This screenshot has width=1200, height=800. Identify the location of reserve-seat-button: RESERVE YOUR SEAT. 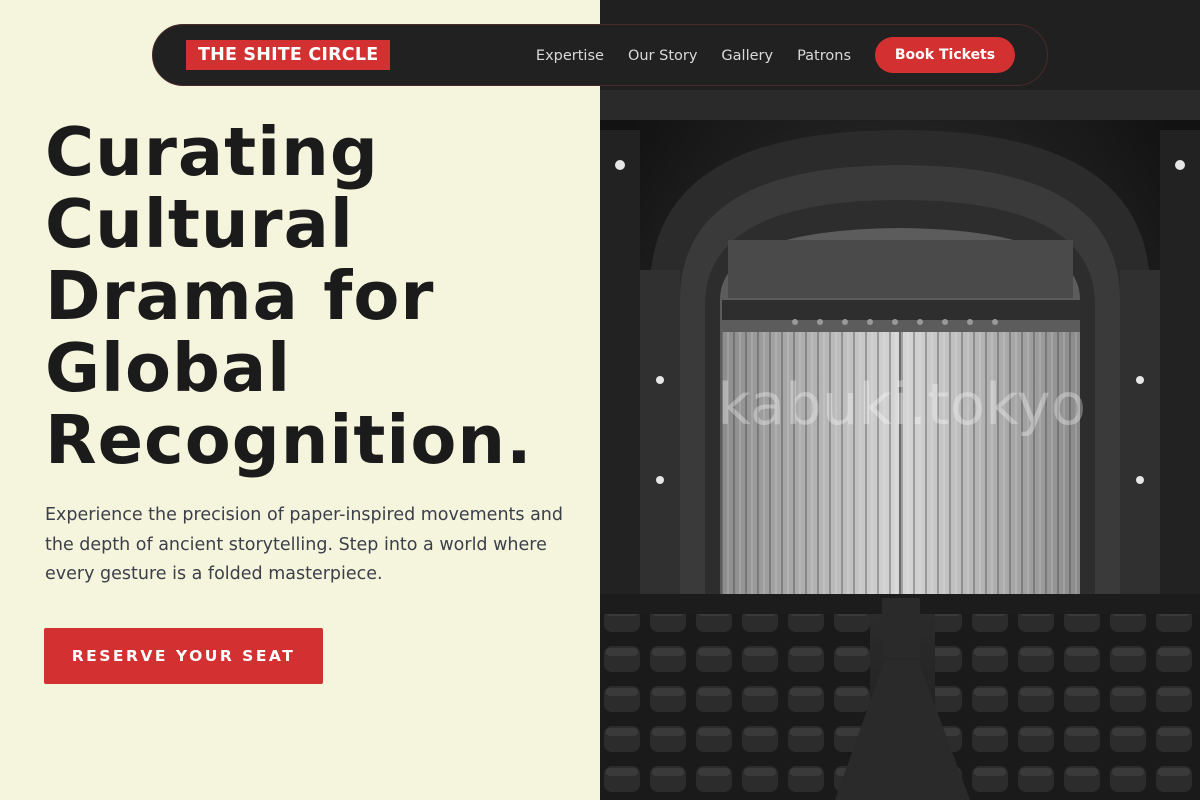
(183, 656).